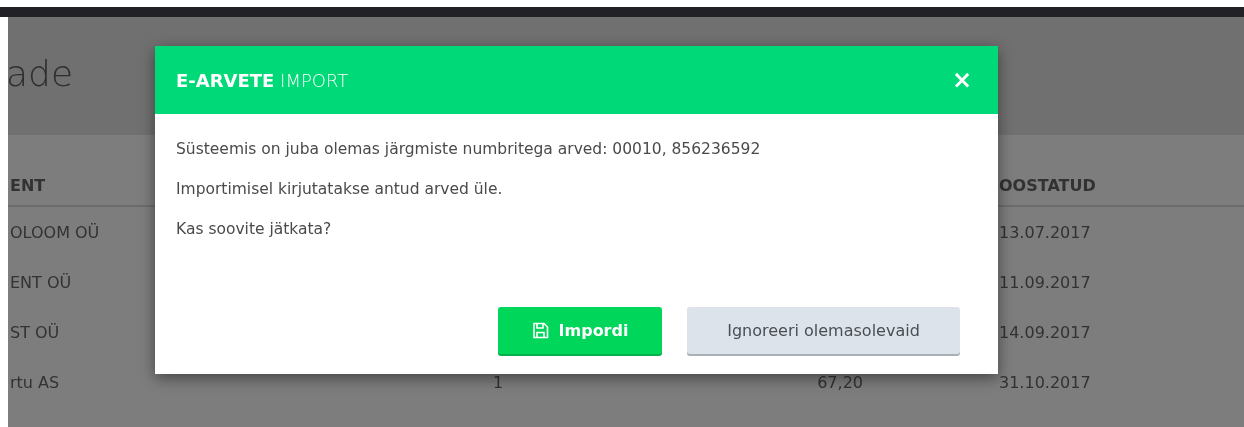 The image size is (1244, 427). I want to click on dialog-message: Importimisel kirjutatakse antud arved üle., so click(340, 189).